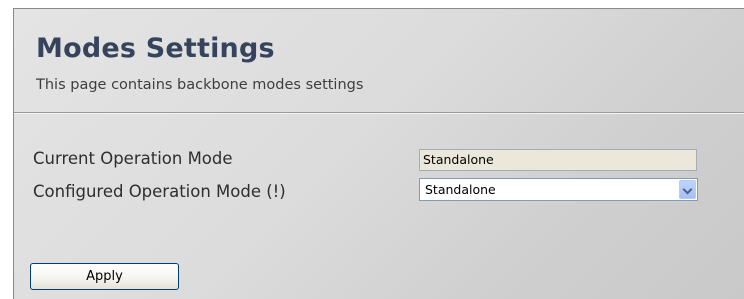 This screenshot has width=744, height=299. Describe the element at coordinates (558, 160) in the screenshot. I see `current-operation-mode-field: Standalone` at that location.